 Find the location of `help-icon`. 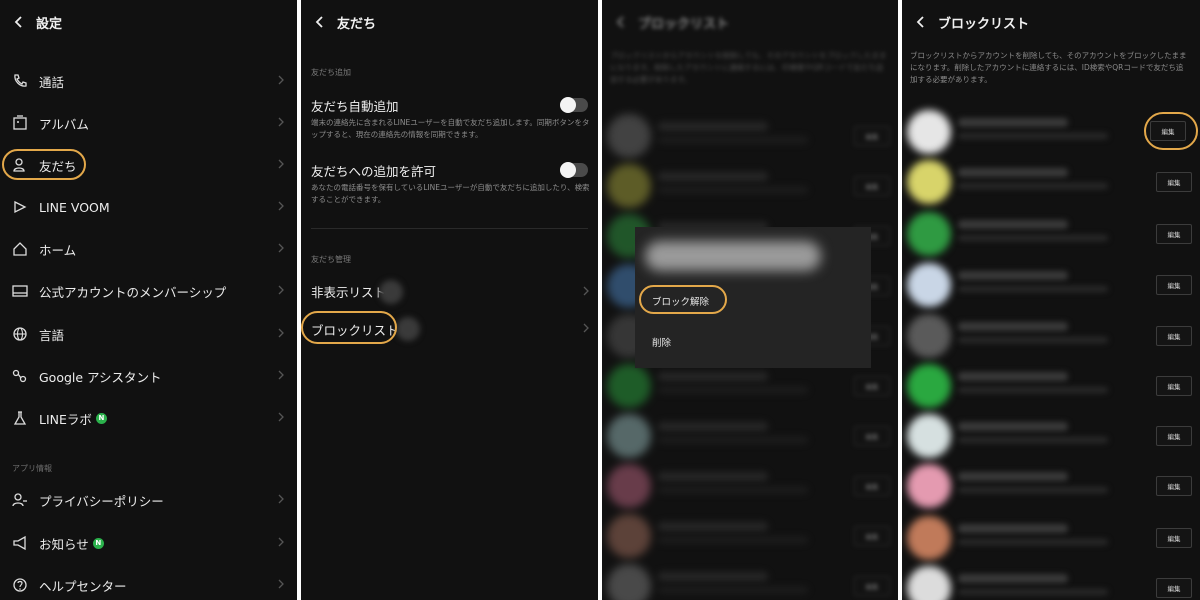

help-icon is located at coordinates (20, 585).